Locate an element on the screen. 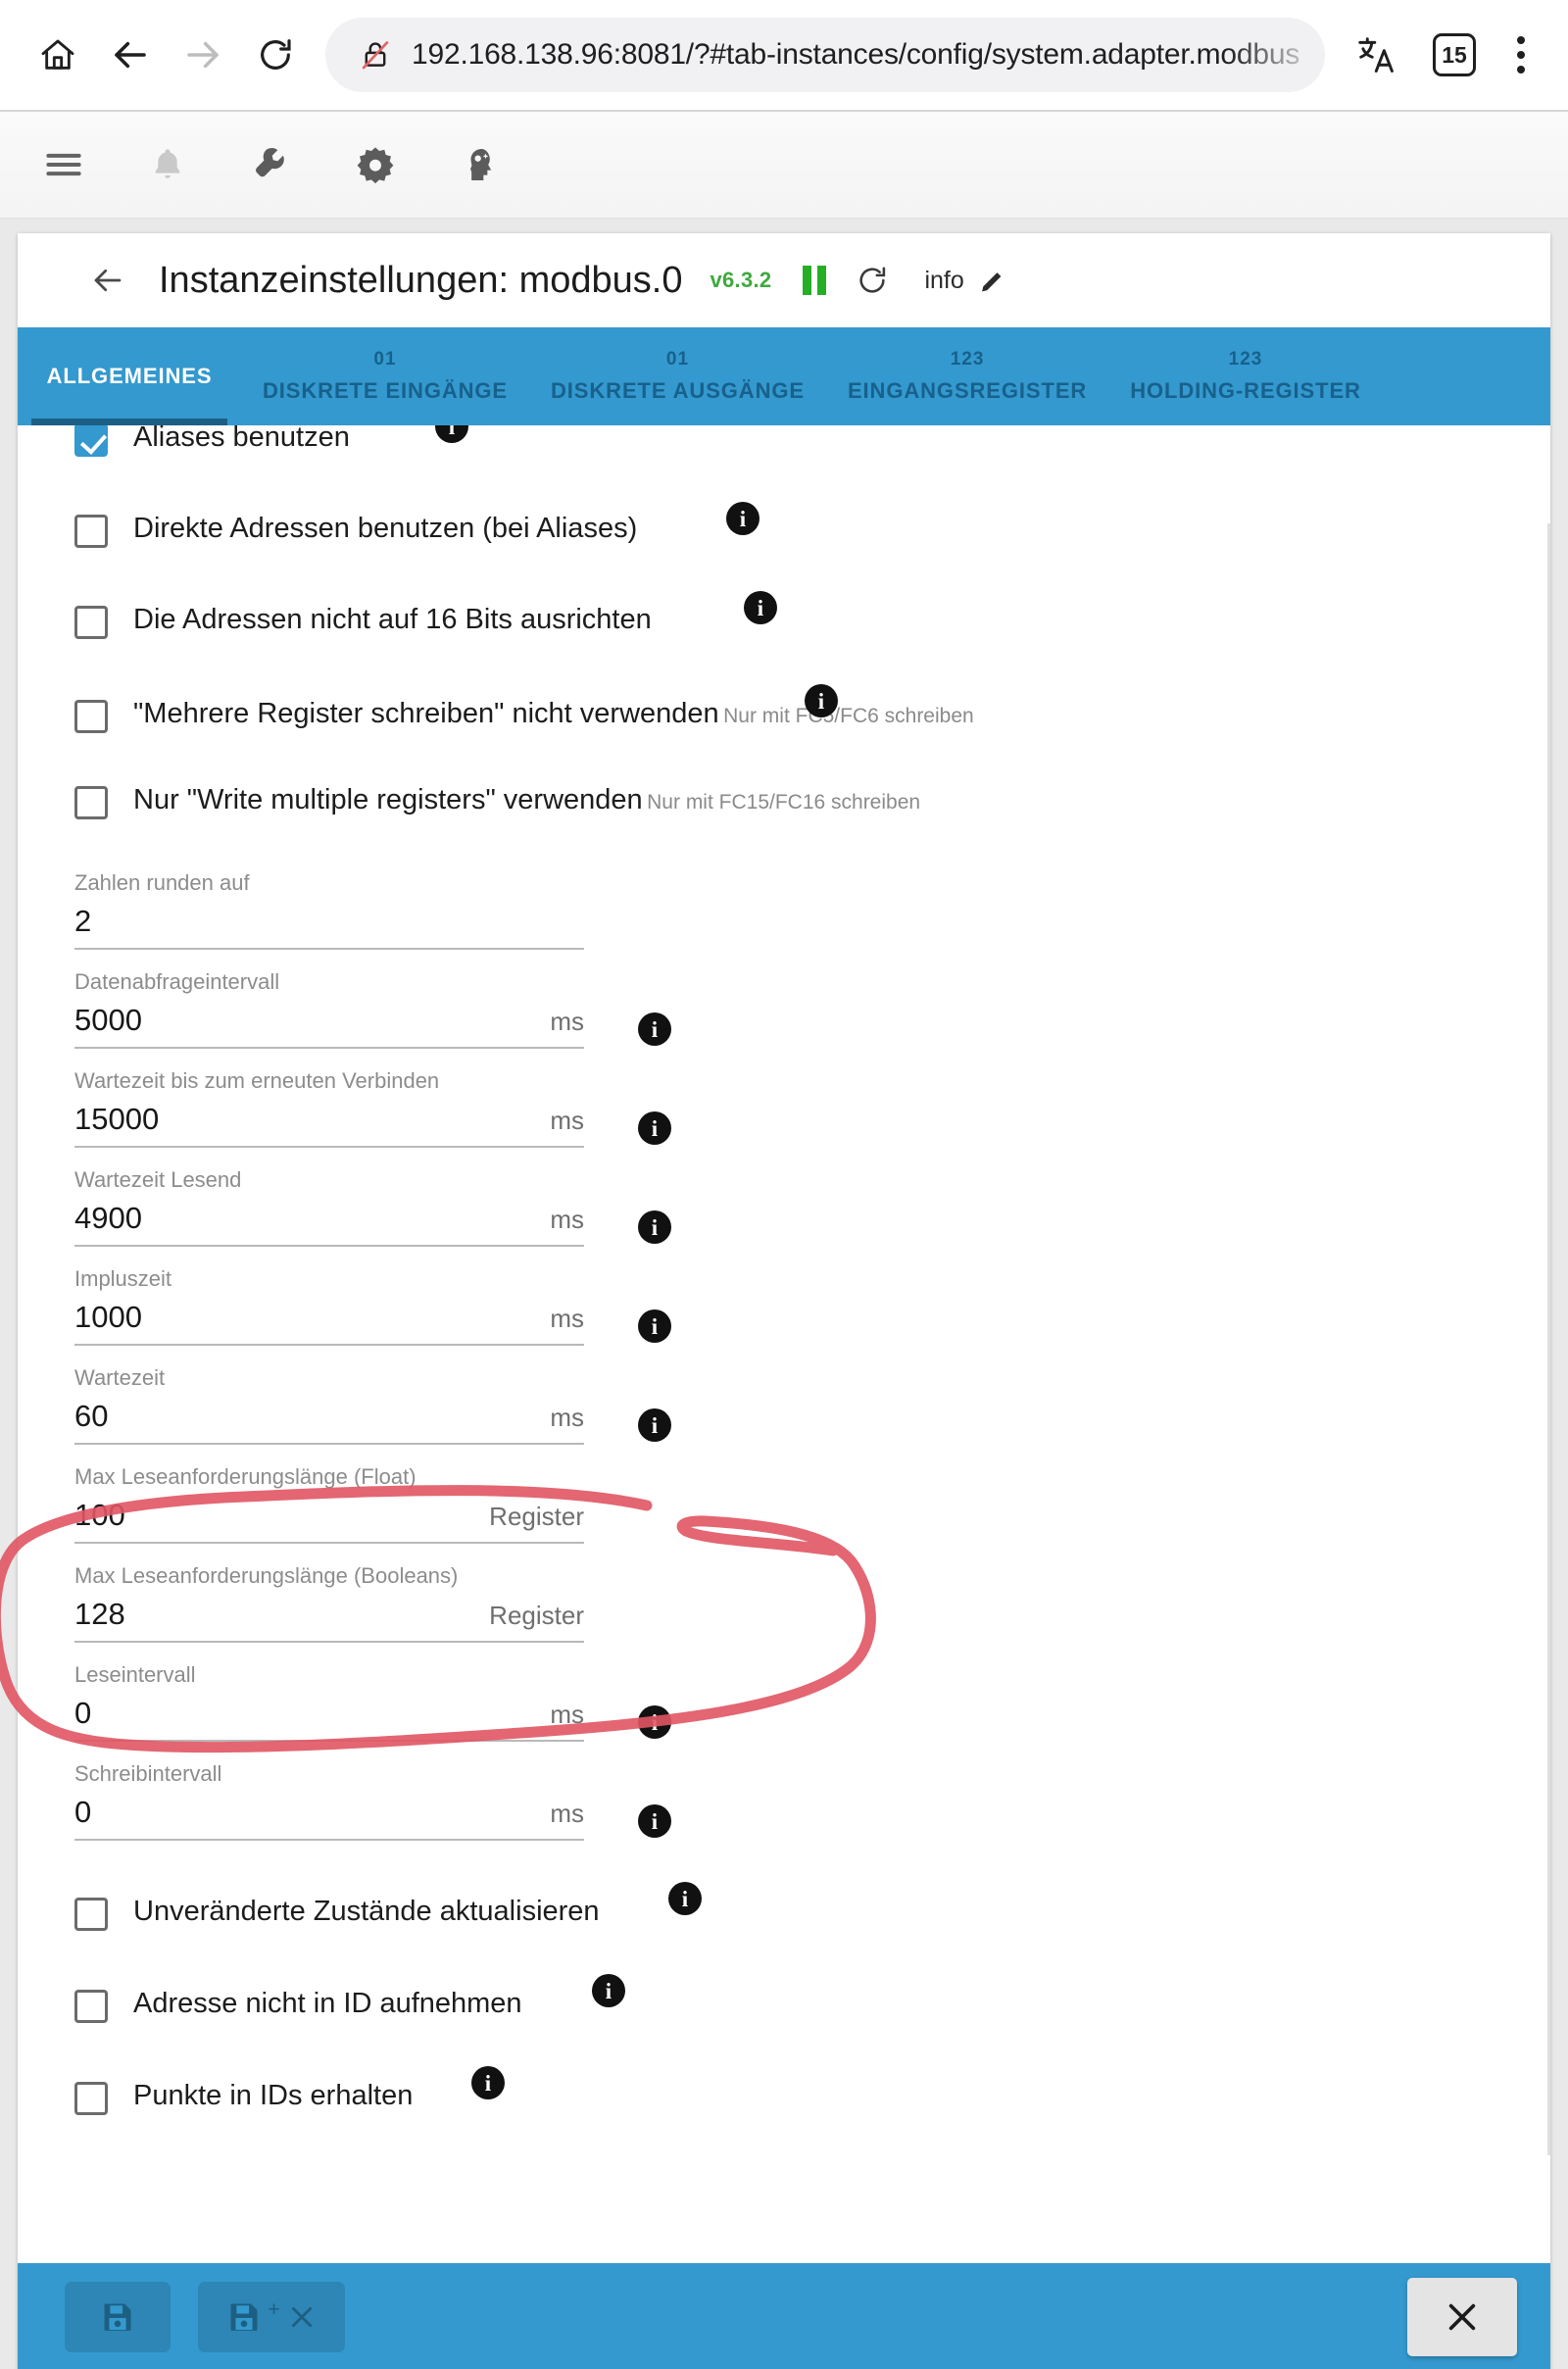 Image resolution: width=1568 pixels, height=2369 pixels. field-schreibintervall: Schreibintervall 0 ms i is located at coordinates (372, 1801).